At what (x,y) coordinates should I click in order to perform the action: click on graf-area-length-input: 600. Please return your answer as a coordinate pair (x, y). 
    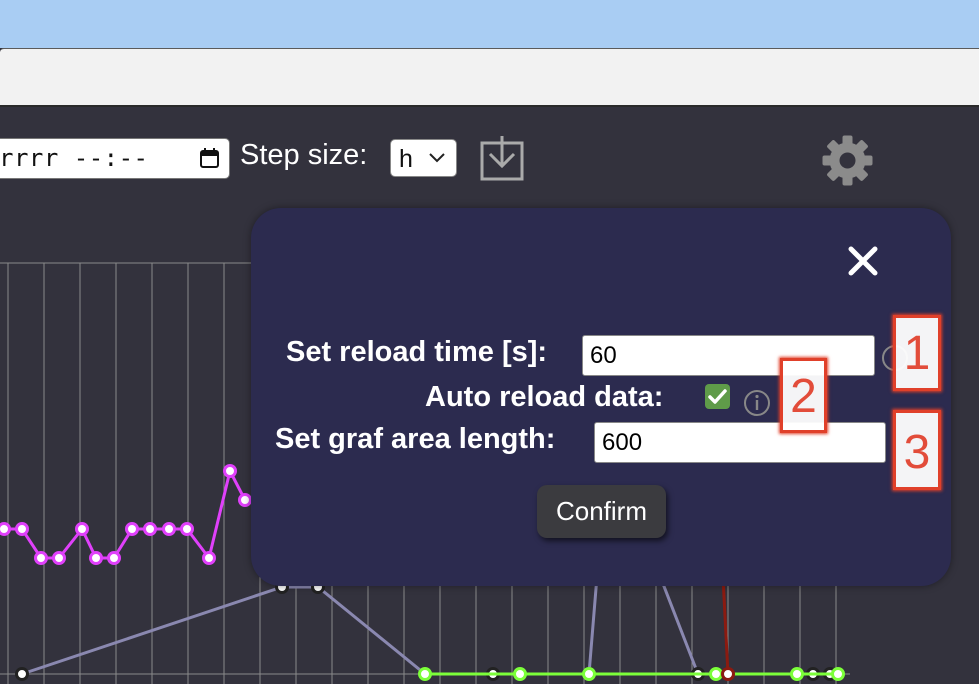
    Looking at the image, I should click on (740, 442).